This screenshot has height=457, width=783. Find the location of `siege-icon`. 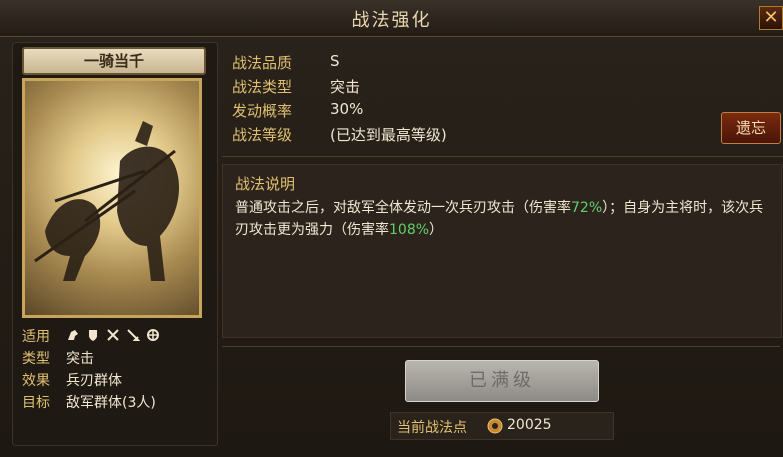

siege-icon is located at coordinates (153, 335).